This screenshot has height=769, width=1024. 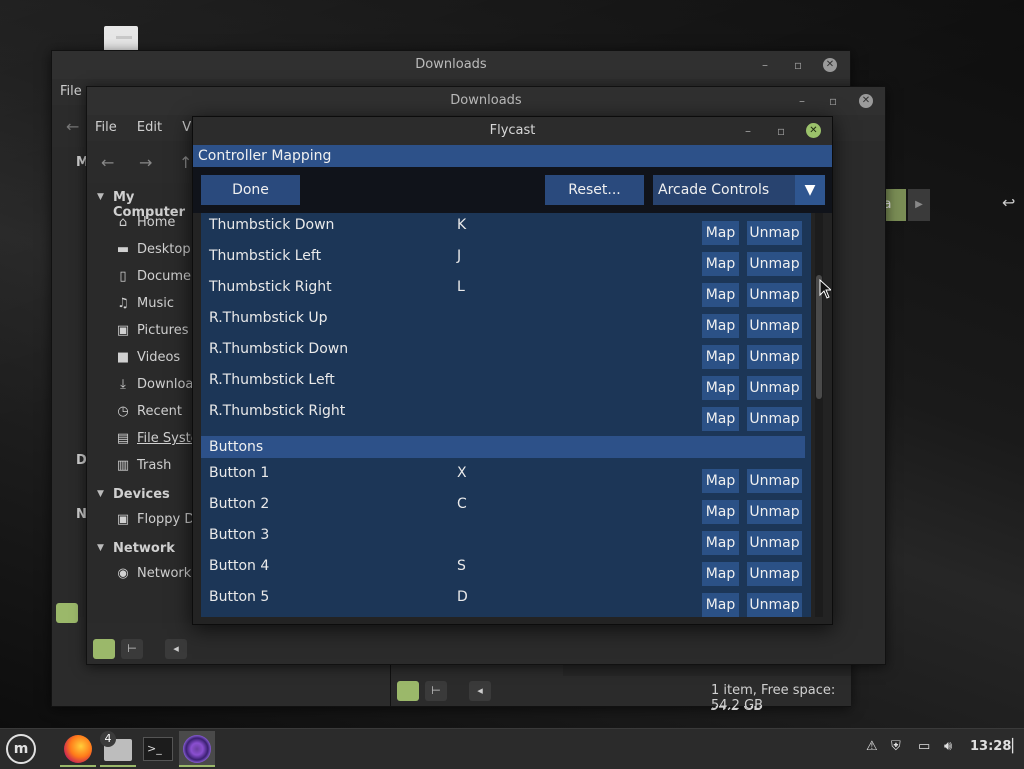 What do you see at coordinates (145, 162) in the screenshot?
I see `forward-arrow-icon: →` at bounding box center [145, 162].